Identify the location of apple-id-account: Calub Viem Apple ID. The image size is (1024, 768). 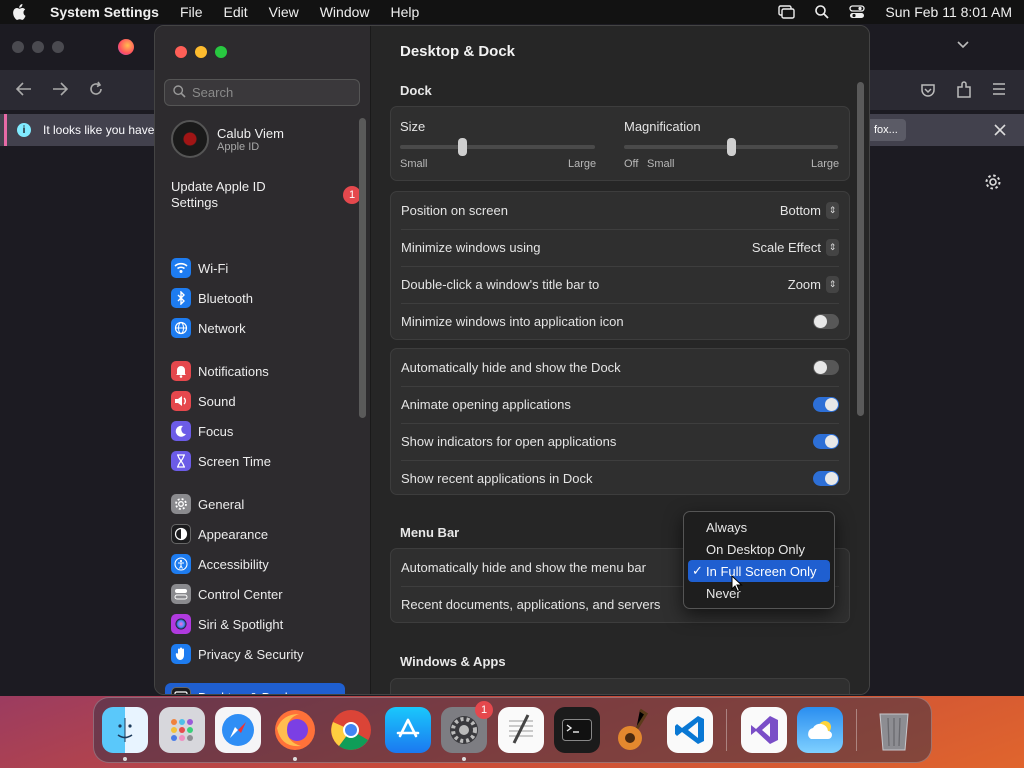
(227, 139).